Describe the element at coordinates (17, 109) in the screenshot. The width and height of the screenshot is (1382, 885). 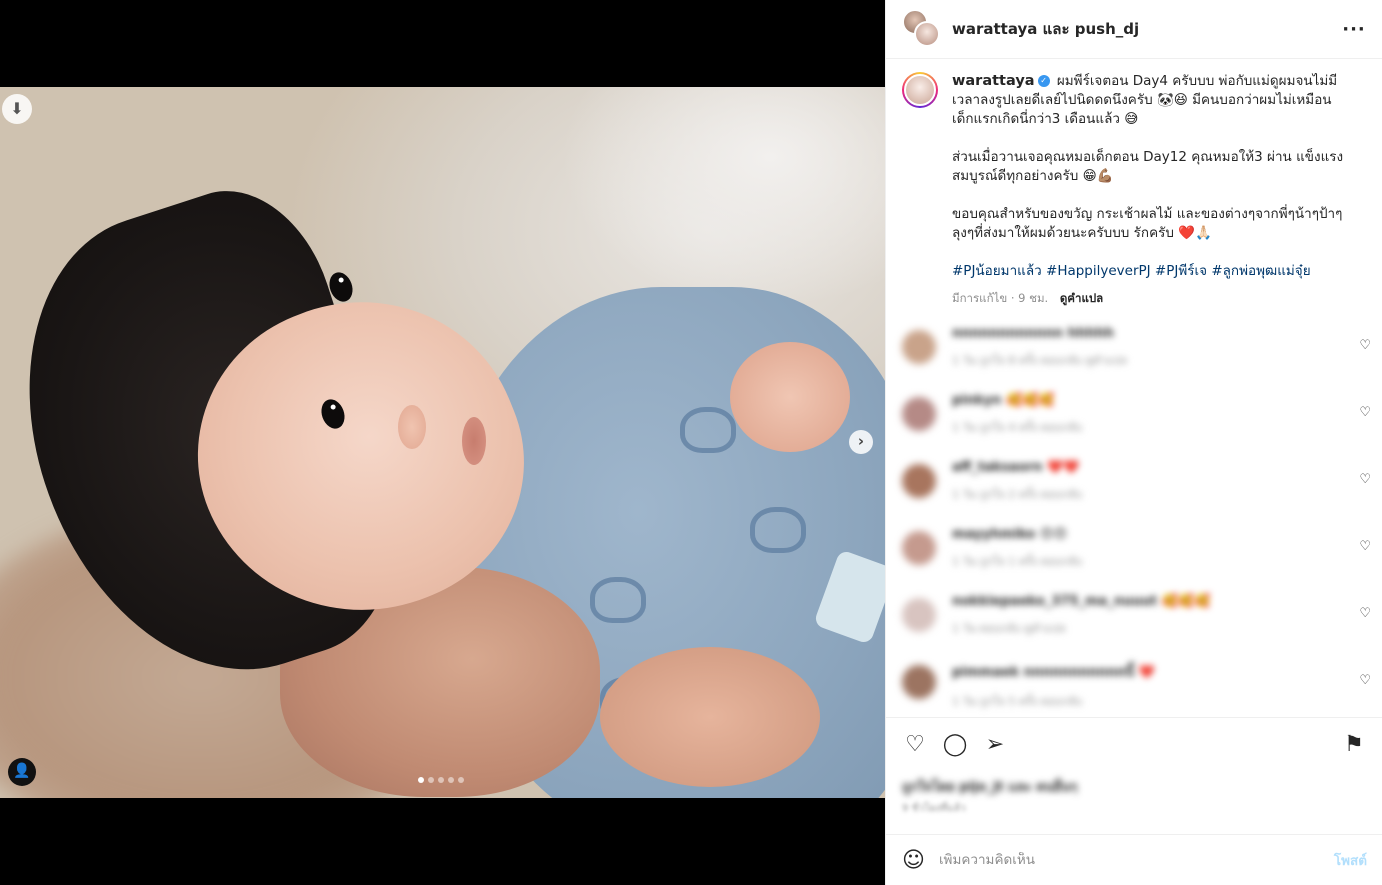
I see `download-icon: ⬇` at that location.